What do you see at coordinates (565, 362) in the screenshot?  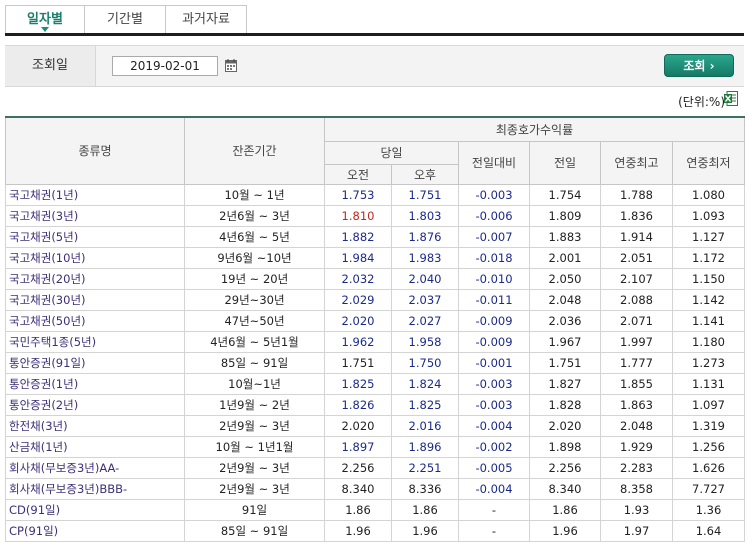 I see `yield-prev: 1.751` at bounding box center [565, 362].